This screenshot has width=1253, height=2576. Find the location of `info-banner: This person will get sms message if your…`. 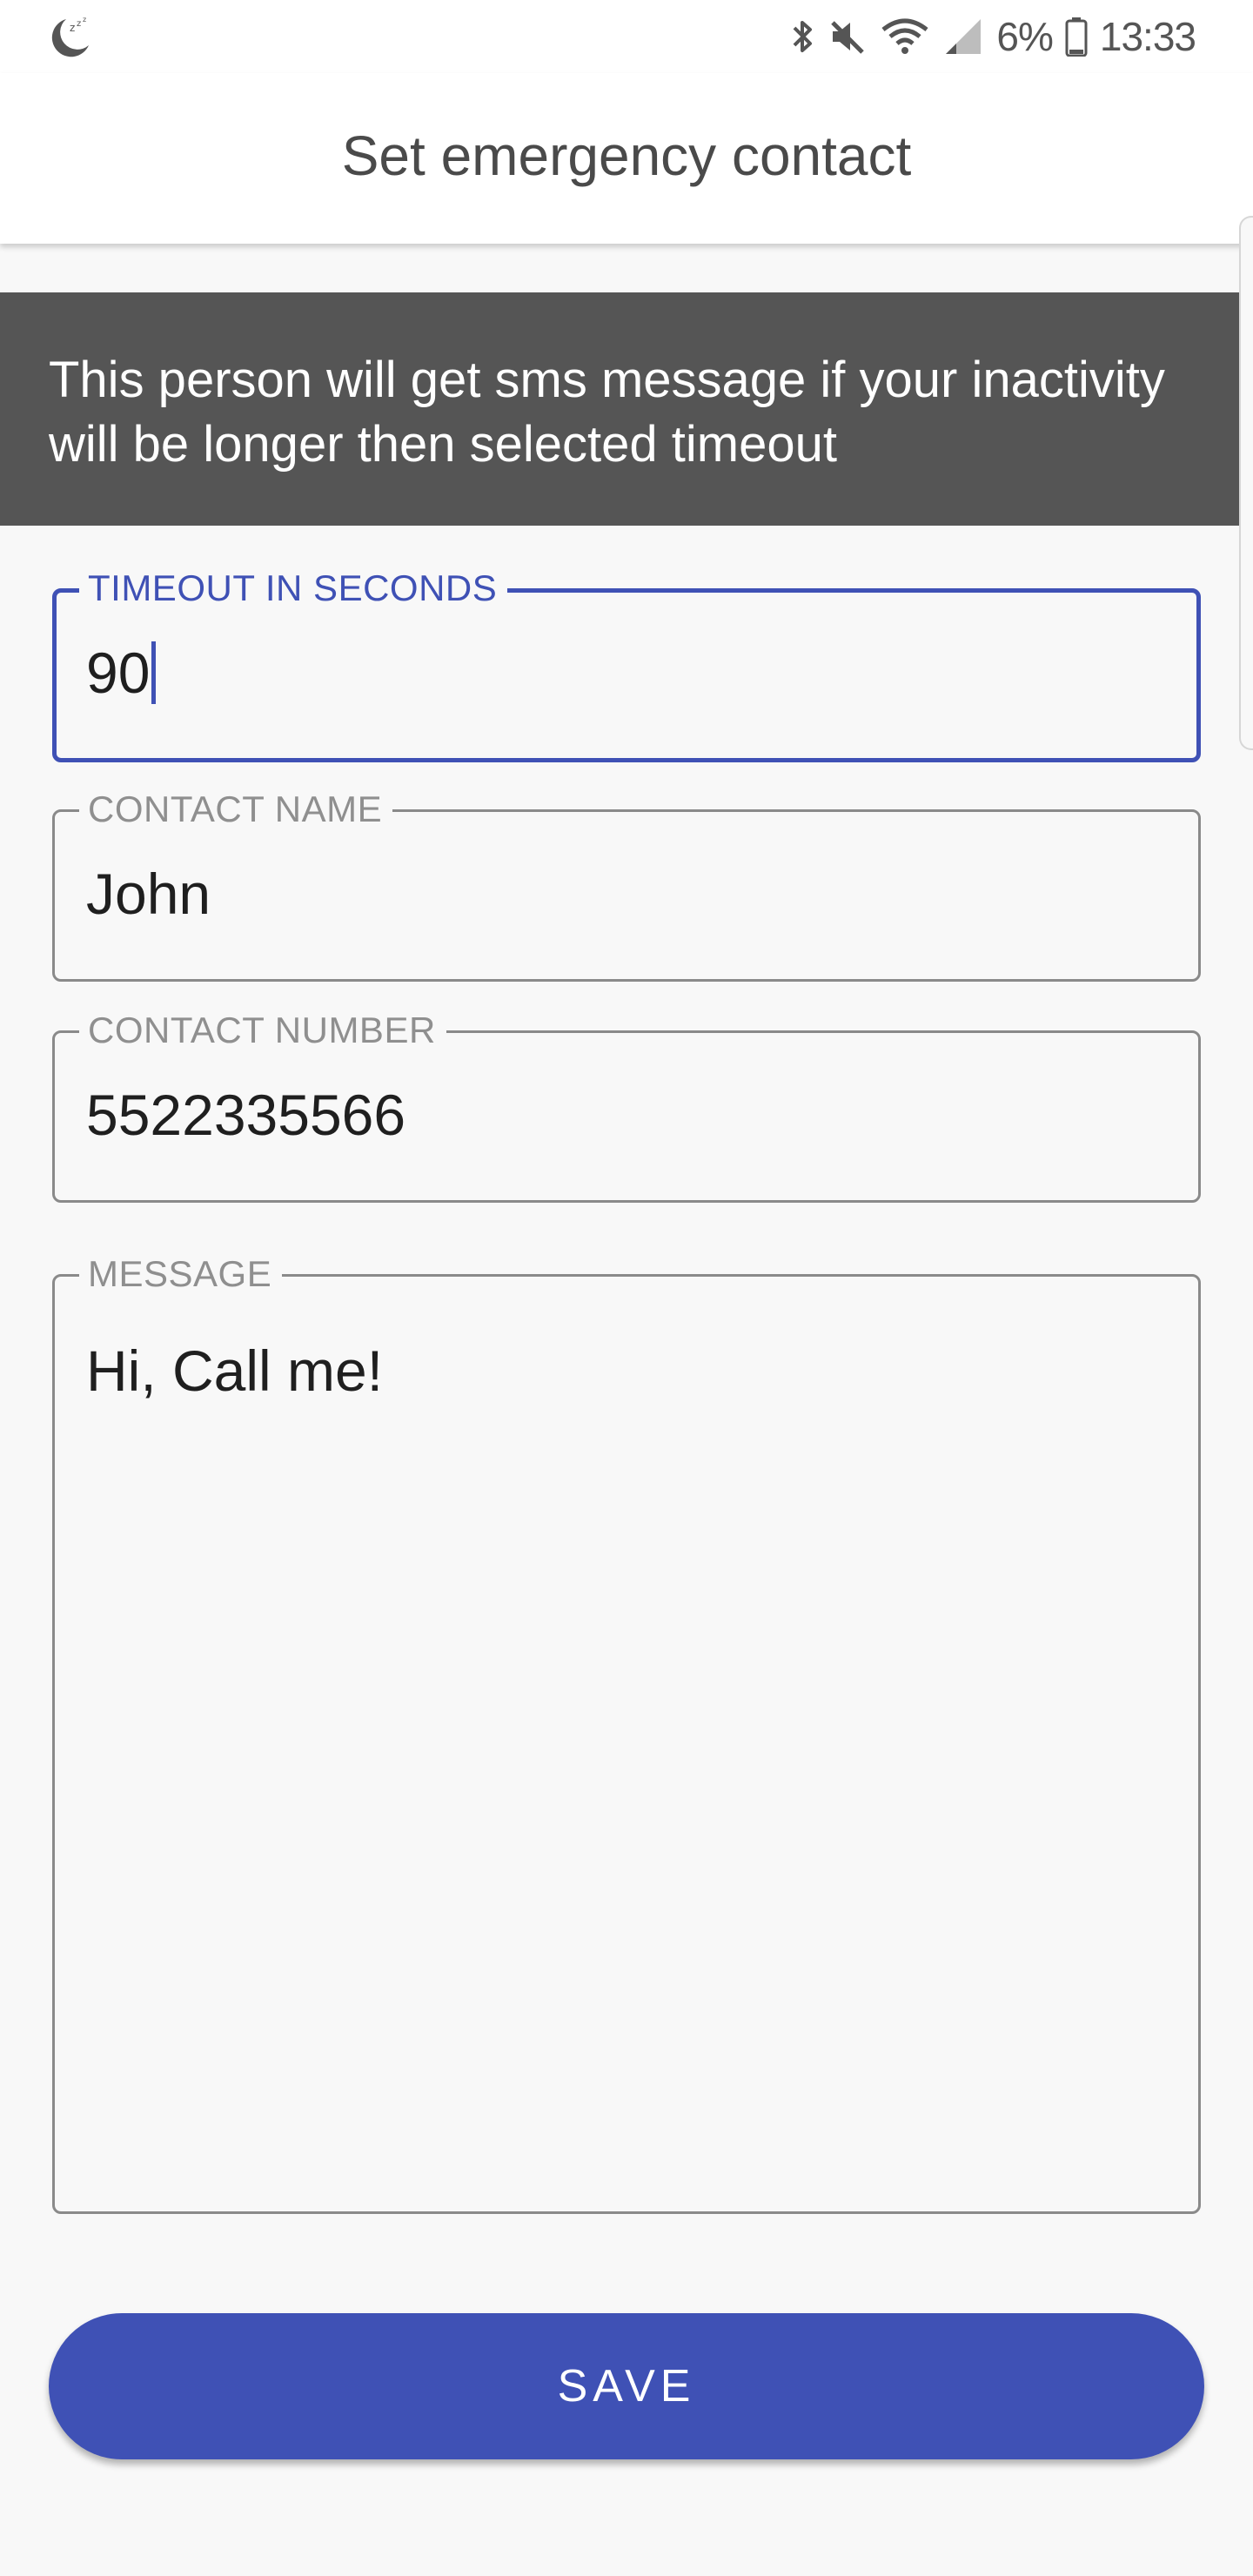

info-banner: This person will get sms message if your… is located at coordinates (626, 409).